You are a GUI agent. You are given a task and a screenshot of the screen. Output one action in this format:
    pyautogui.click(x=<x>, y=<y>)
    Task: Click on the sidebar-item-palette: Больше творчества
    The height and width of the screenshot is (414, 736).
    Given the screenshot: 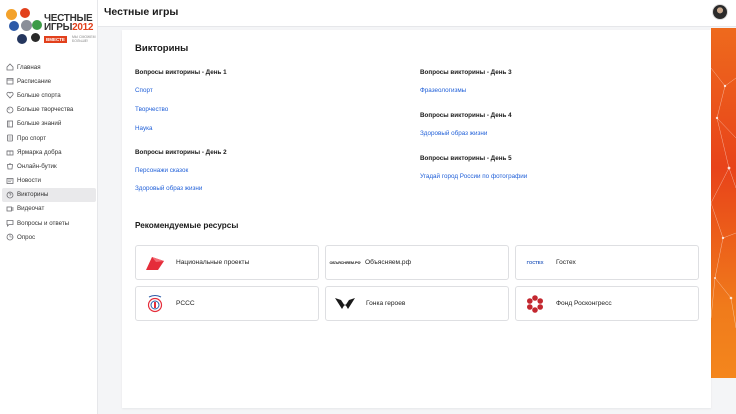 What is the action you would take?
    pyautogui.click(x=49, y=110)
    